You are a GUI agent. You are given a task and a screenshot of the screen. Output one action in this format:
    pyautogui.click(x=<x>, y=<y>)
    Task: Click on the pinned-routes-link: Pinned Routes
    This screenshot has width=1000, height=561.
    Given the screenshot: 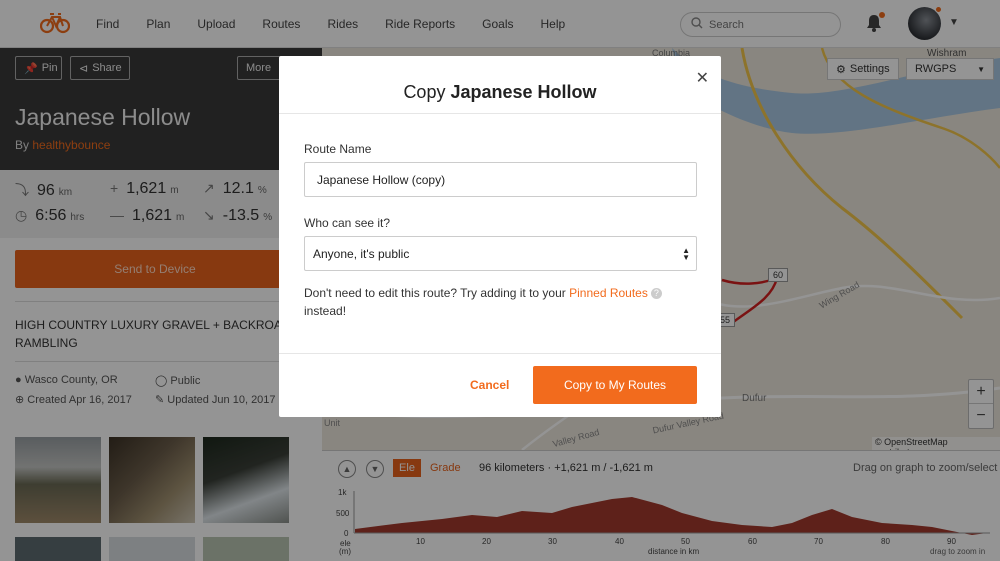 What is the action you would take?
    pyautogui.click(x=608, y=293)
    